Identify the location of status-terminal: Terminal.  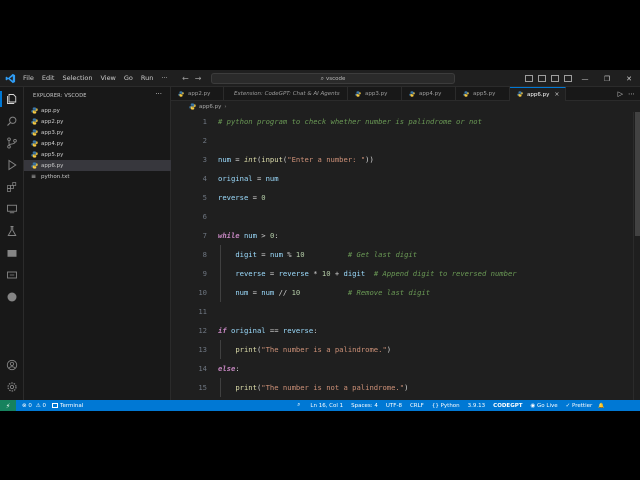
(67, 406).